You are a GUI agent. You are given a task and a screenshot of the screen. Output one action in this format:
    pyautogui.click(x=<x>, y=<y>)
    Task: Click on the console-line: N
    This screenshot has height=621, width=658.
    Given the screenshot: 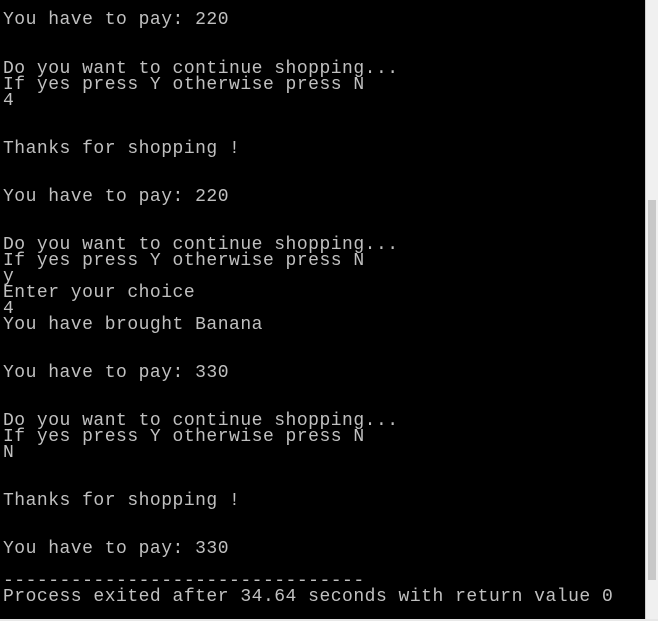 What is the action you would take?
    pyautogui.click(x=9, y=453)
    